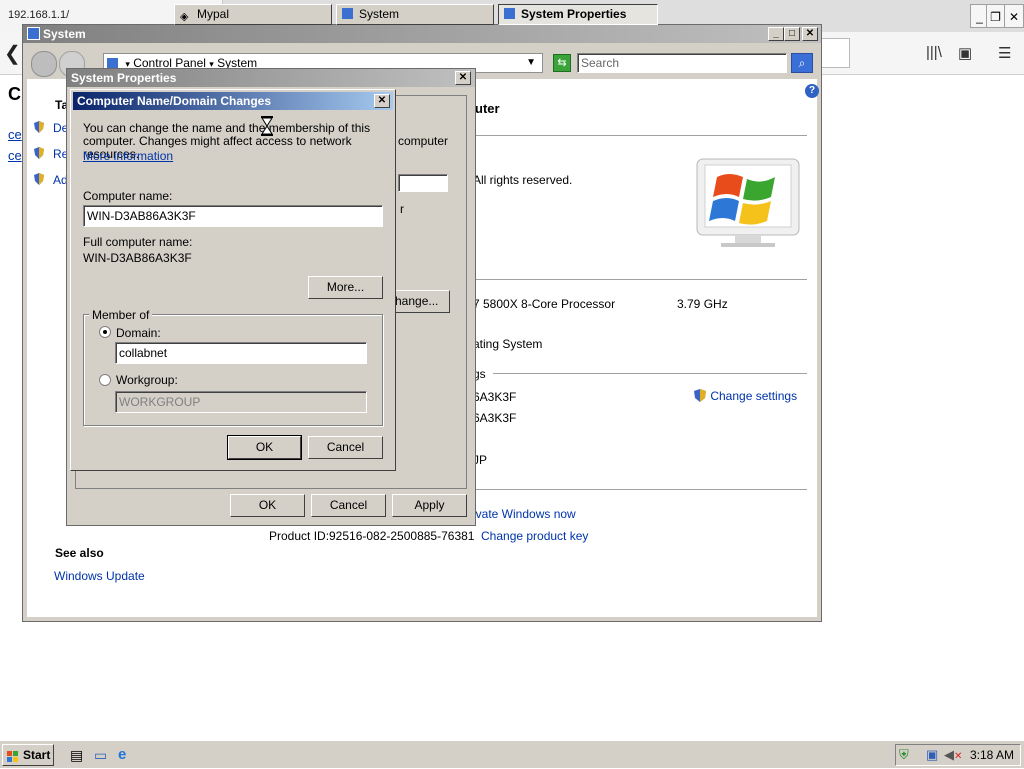 This screenshot has height=769, width=1024. Describe the element at coordinates (147, 380) in the screenshot. I see `workgroup-label: Workgroup:` at that location.